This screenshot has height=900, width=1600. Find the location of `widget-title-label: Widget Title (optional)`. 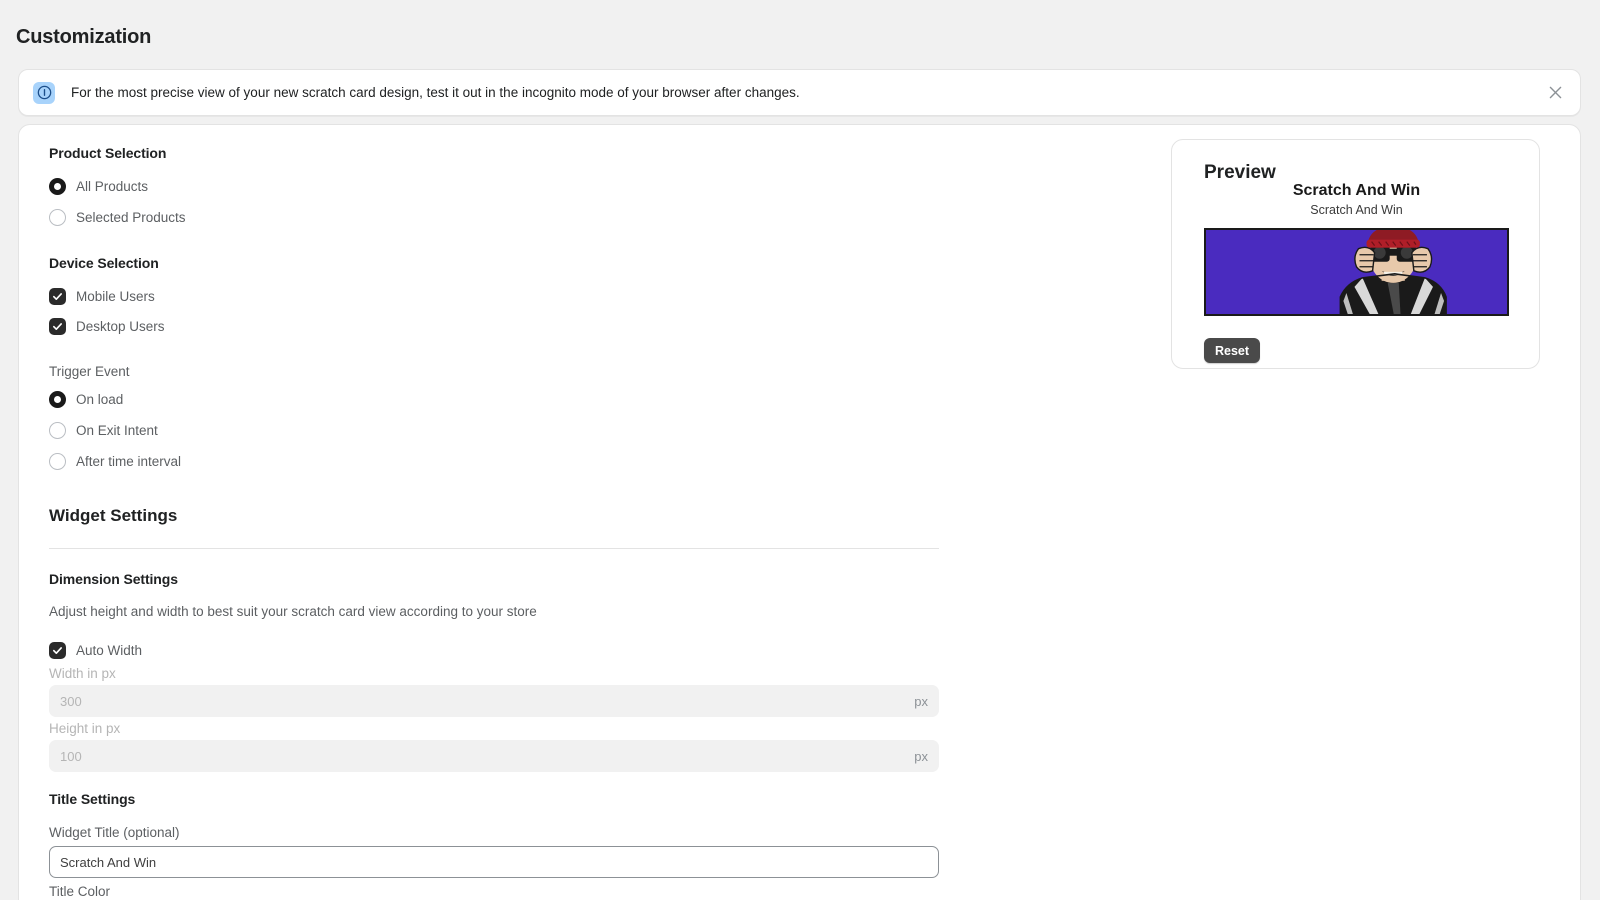

widget-title-label: Widget Title (optional) is located at coordinates (114, 832).